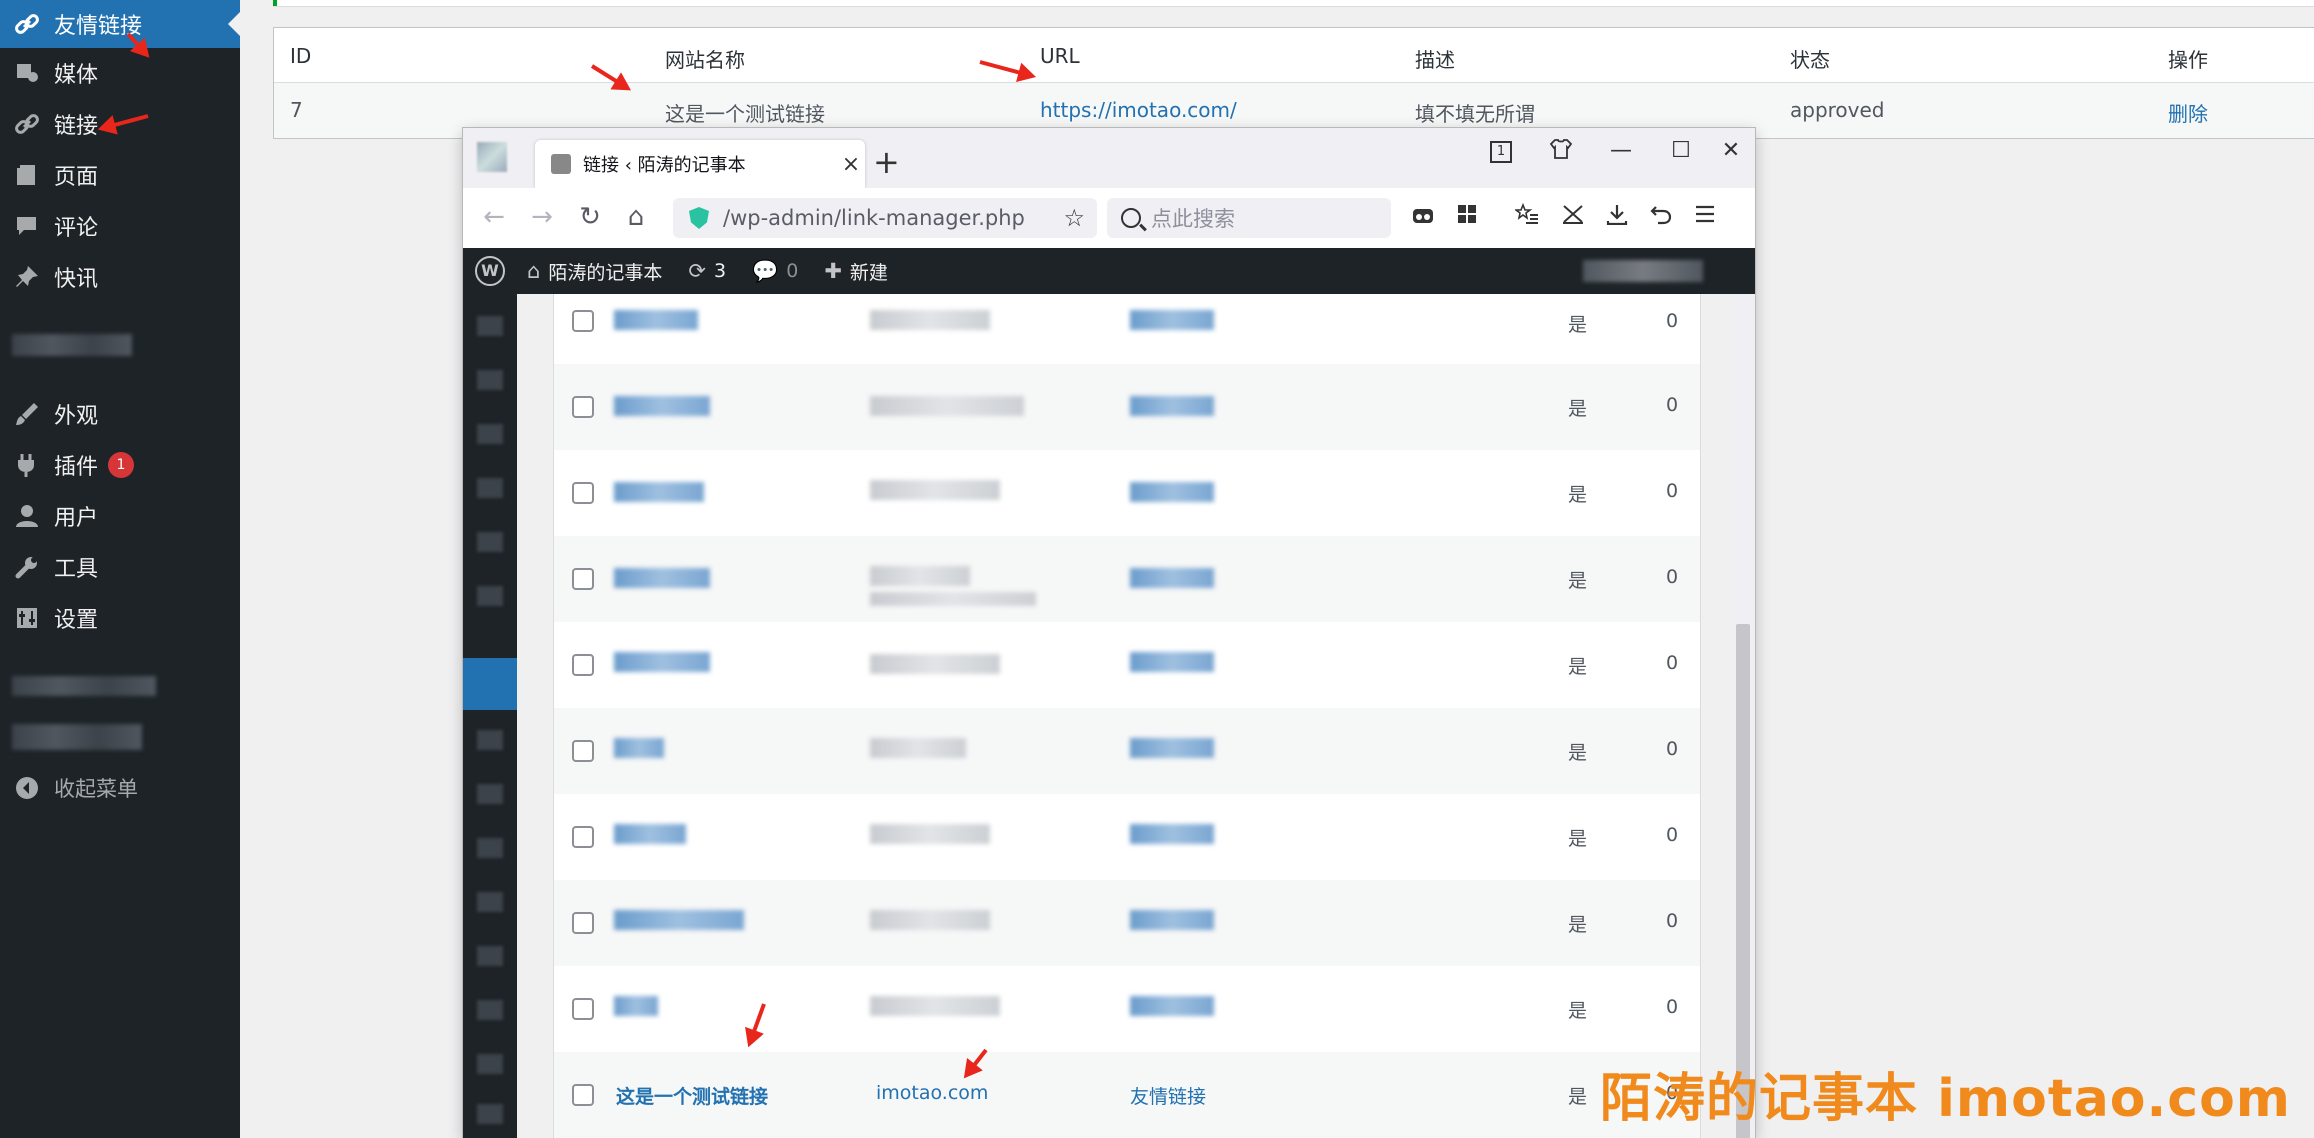 The height and width of the screenshot is (1138, 2314). What do you see at coordinates (1743, 716) in the screenshot?
I see `page-scrollbar` at bounding box center [1743, 716].